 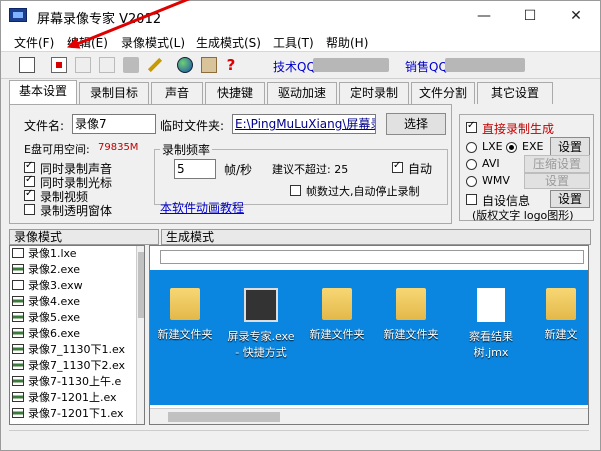 I want to click on filename-label: 文件名:, so click(x=44, y=126).